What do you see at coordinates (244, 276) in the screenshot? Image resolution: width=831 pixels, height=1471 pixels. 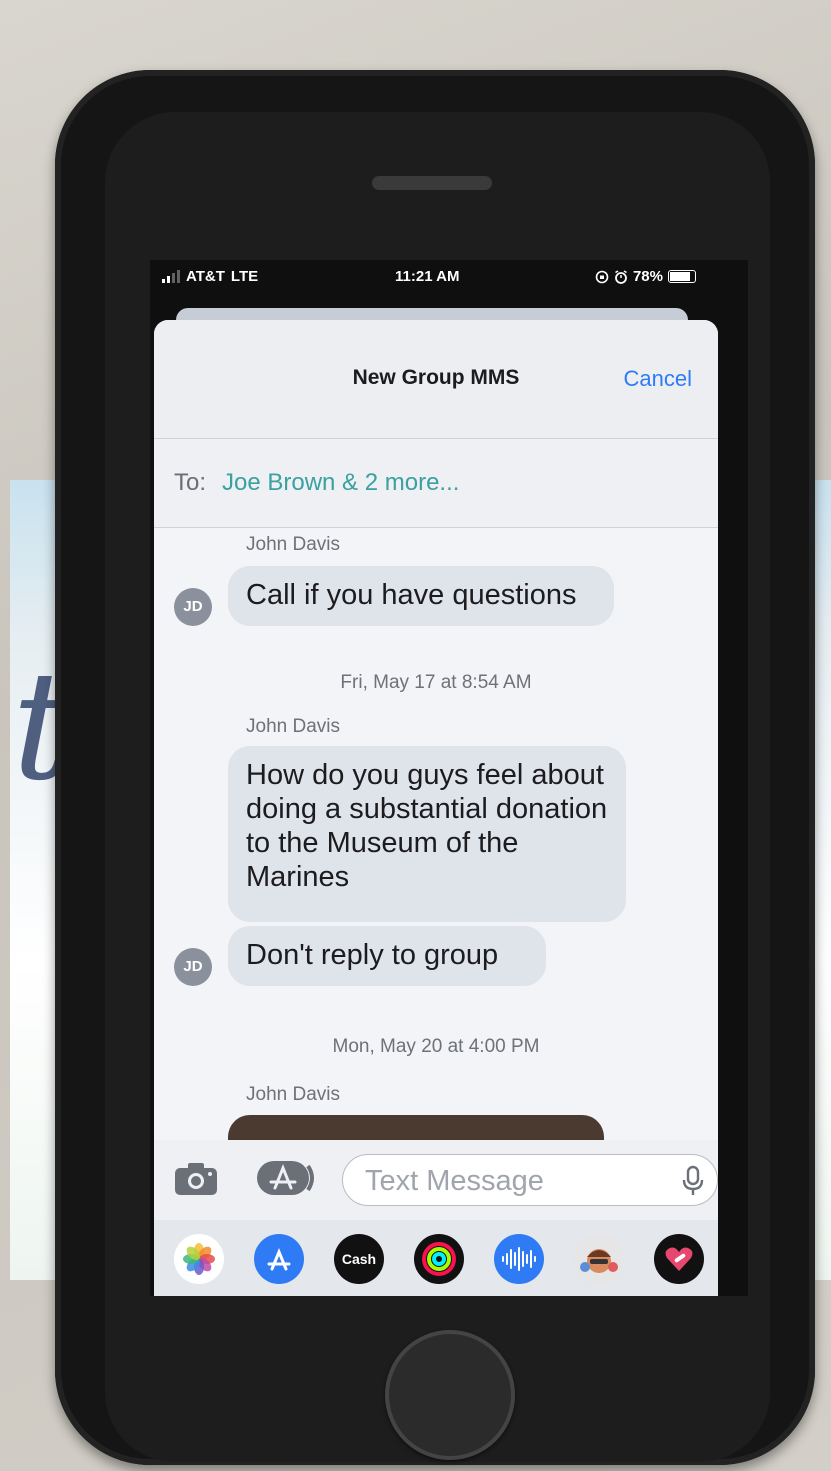 I see `network-type: LTE` at bounding box center [244, 276].